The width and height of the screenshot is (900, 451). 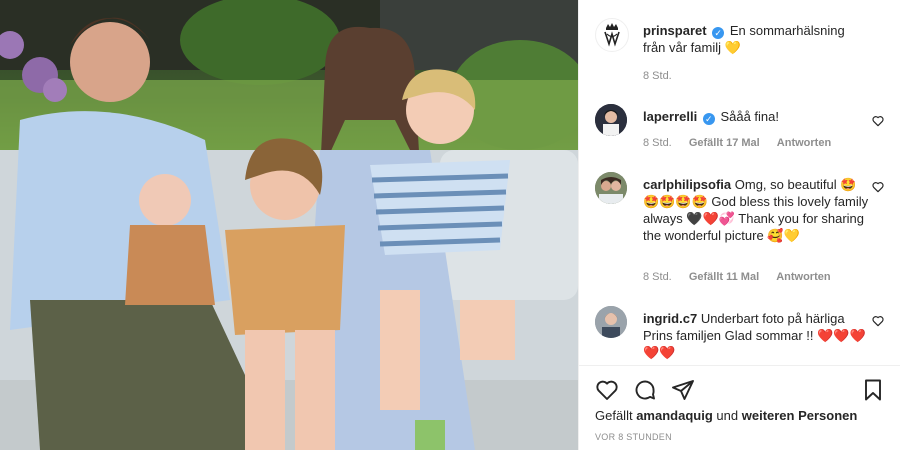 I want to click on comment-body: Sååå fina!, so click(x=749, y=116).